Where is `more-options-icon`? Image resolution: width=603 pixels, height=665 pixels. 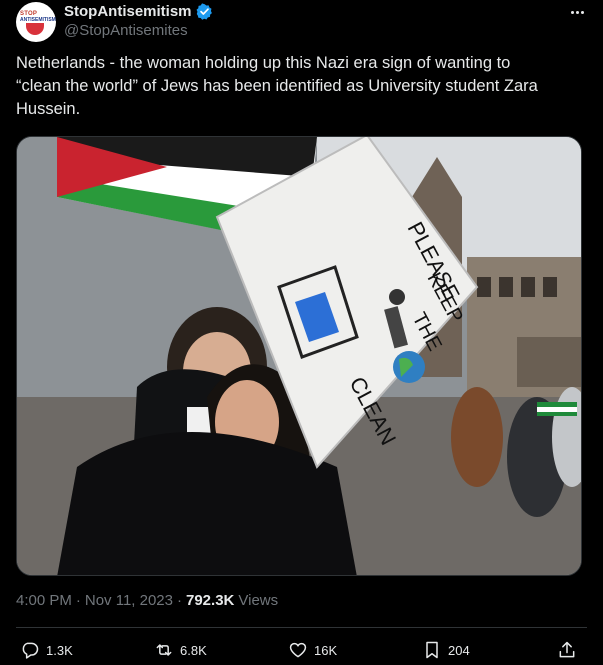 more-options-icon is located at coordinates (577, 12).